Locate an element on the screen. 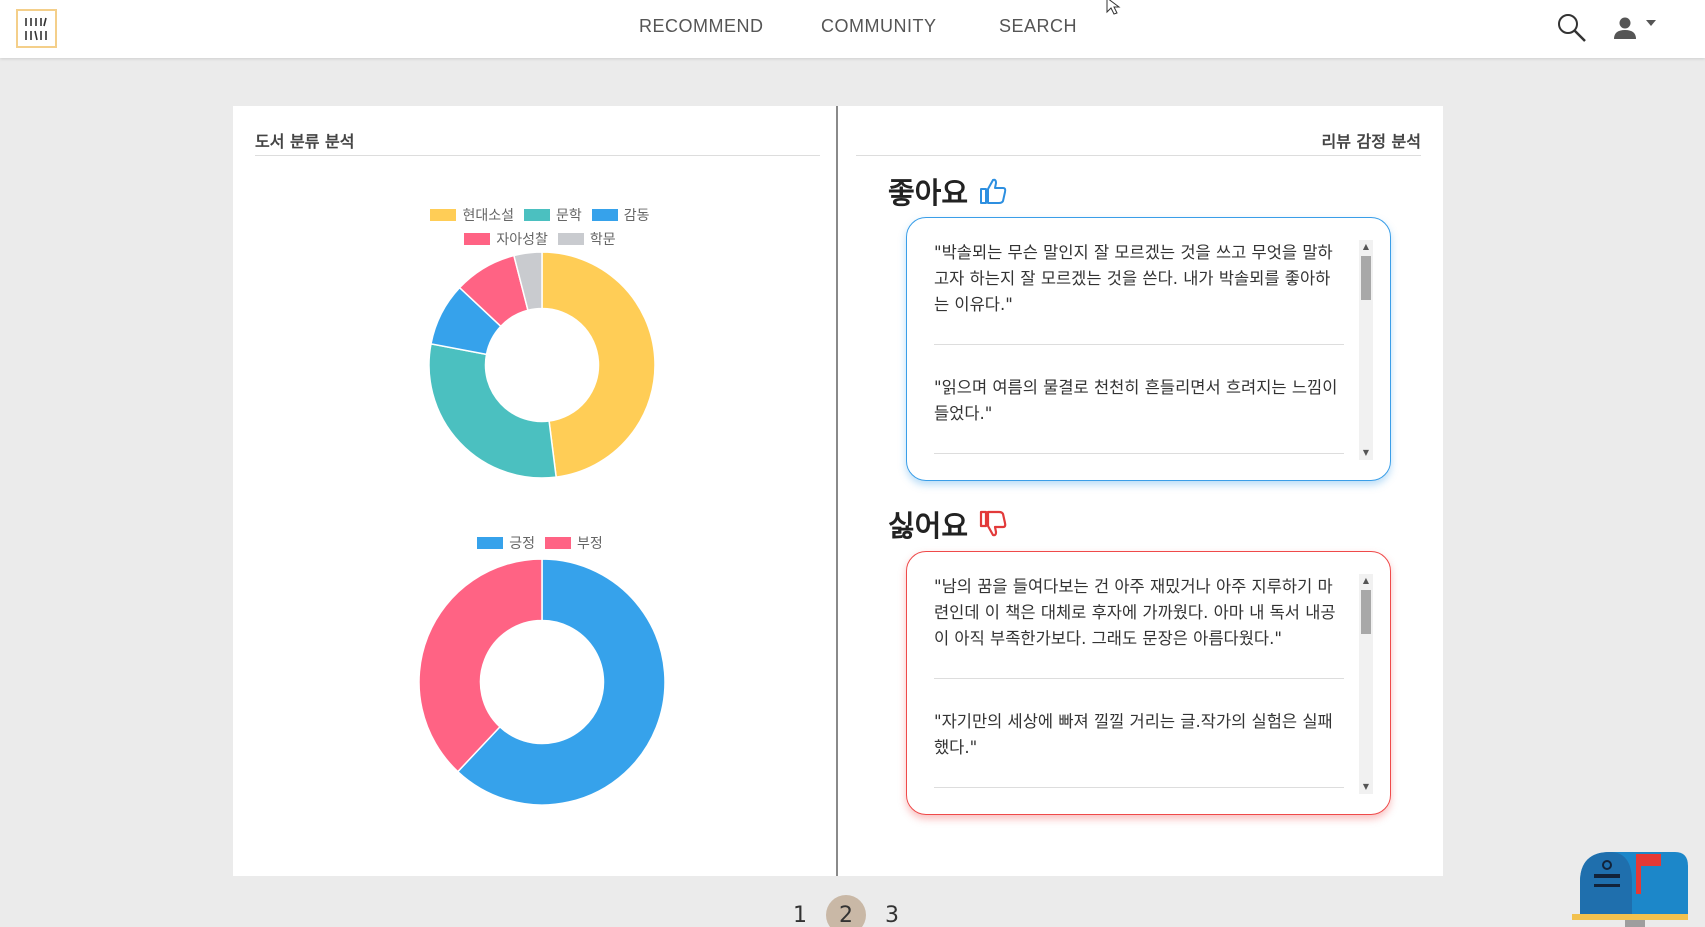 Image resolution: width=1705 pixels, height=927 pixels. left-page-title: 도서 분류 분석 is located at coordinates (537, 142).